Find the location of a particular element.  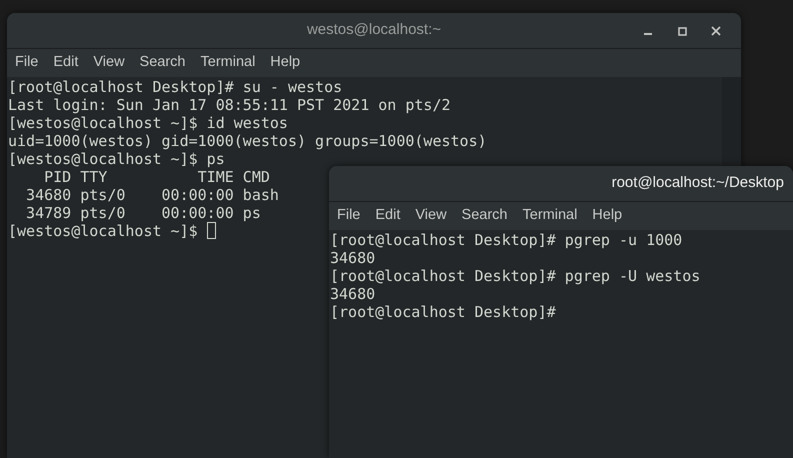

terminal-line: [westos@localhost ~]$ ps is located at coordinates (116, 159).